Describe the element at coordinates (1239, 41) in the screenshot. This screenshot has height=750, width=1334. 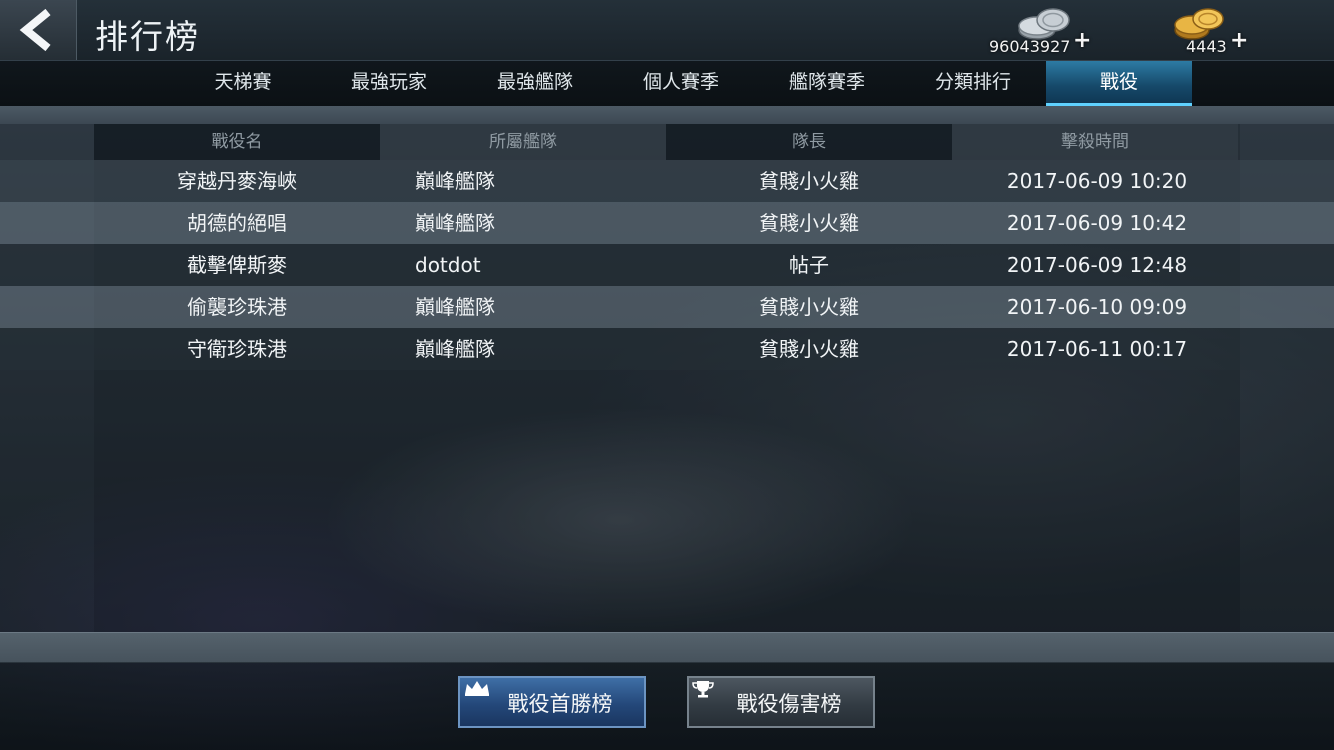
I see `add-gold-plus-icon: +` at that location.